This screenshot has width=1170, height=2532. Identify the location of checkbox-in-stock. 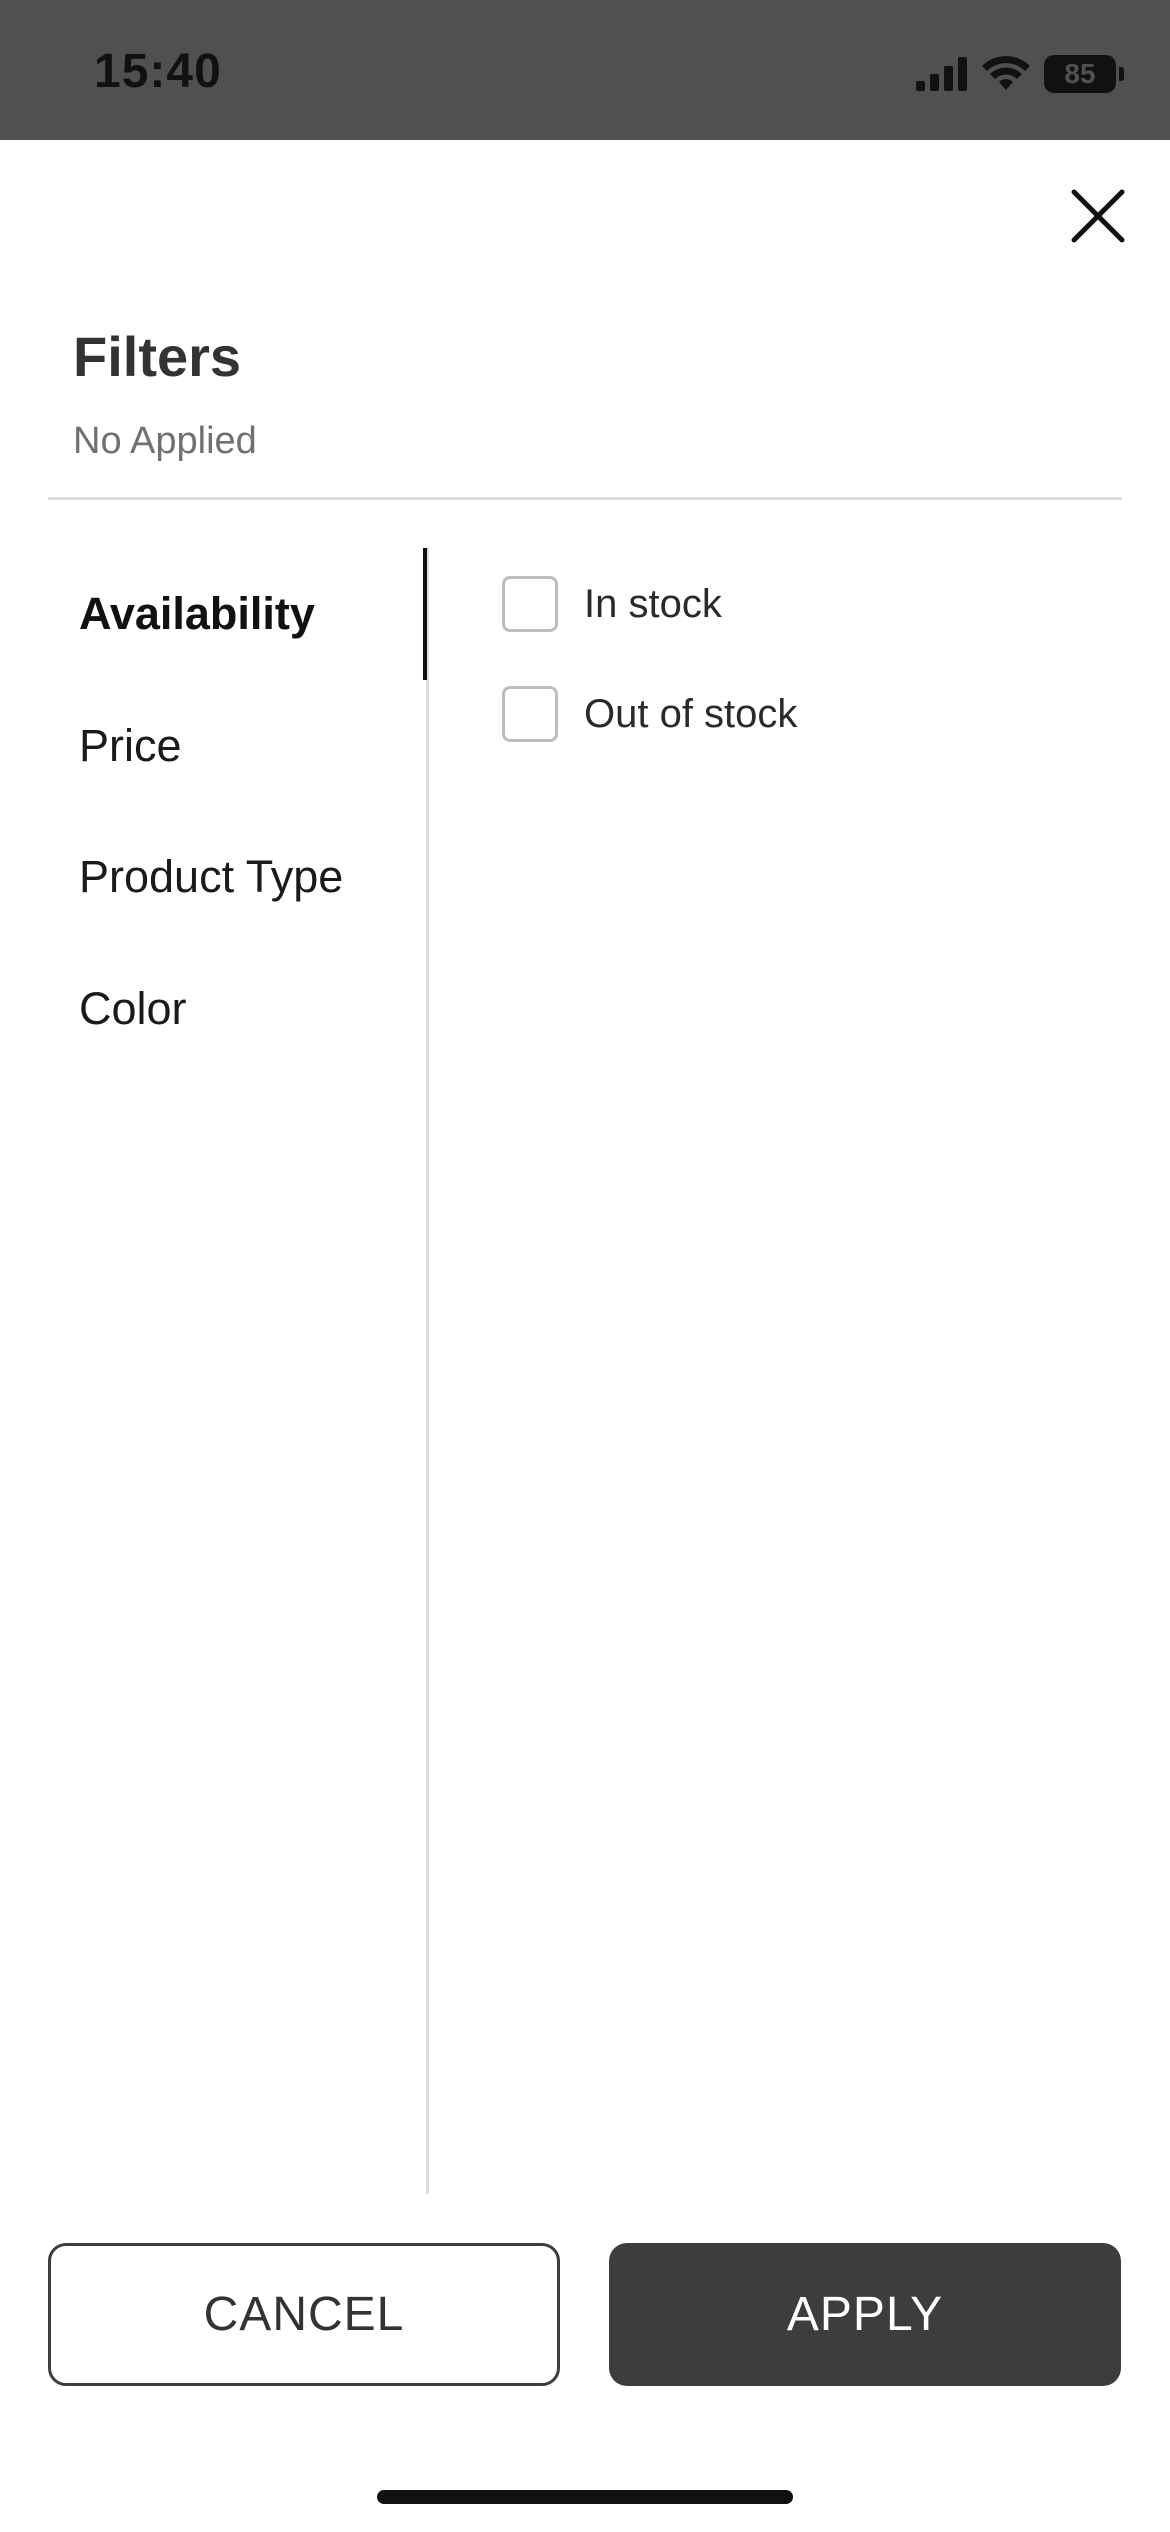
(530, 604).